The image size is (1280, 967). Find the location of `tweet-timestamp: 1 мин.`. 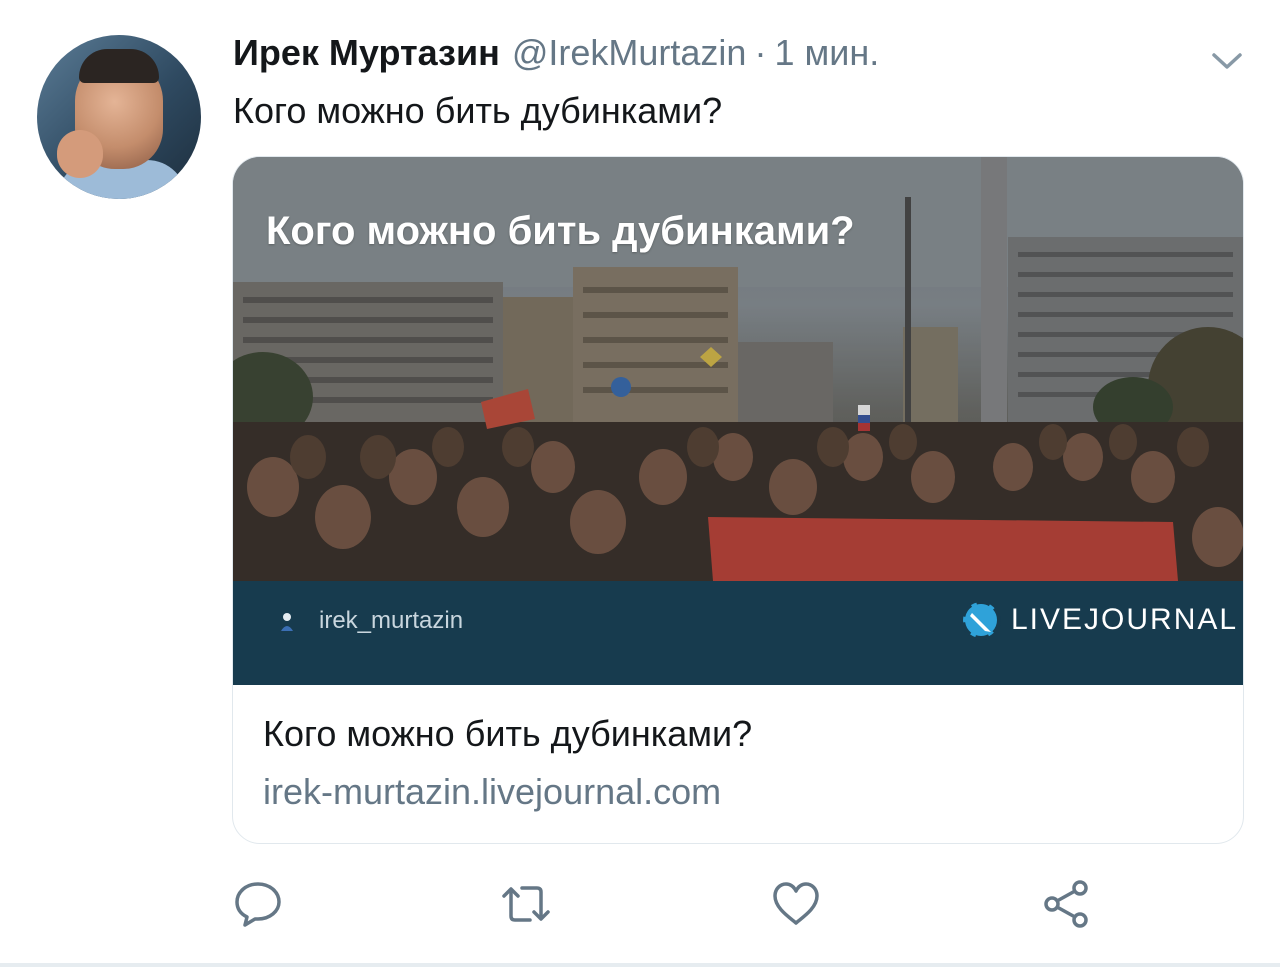

tweet-timestamp: 1 мин. is located at coordinates (826, 53).